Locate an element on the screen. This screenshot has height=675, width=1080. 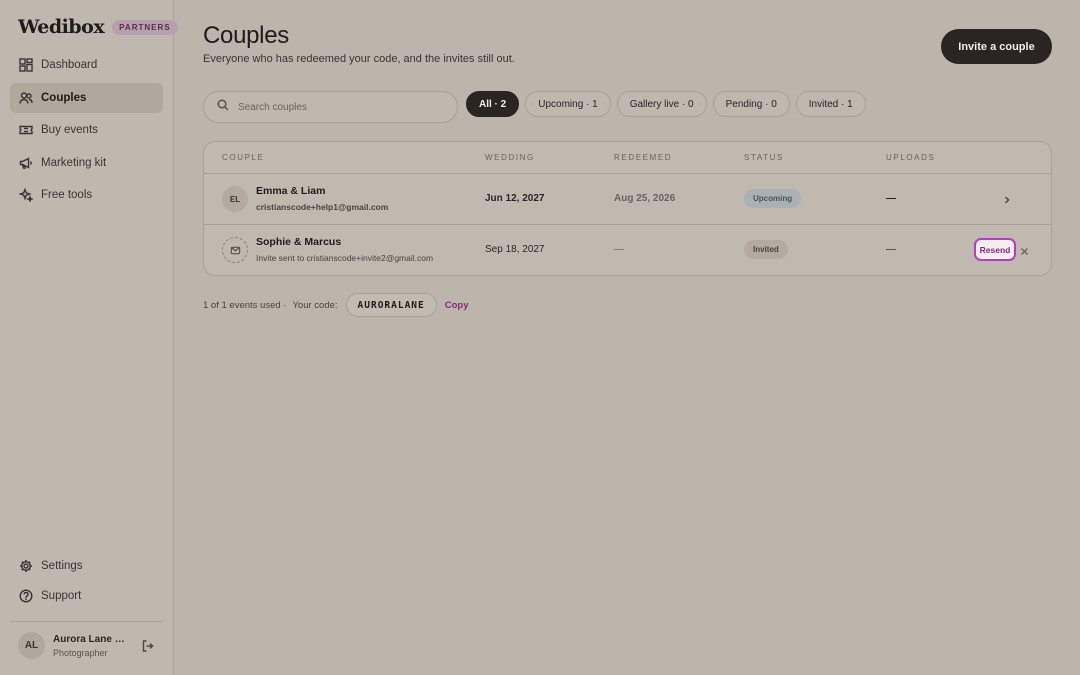
partners-badge: PARTNERS is located at coordinates (145, 27).